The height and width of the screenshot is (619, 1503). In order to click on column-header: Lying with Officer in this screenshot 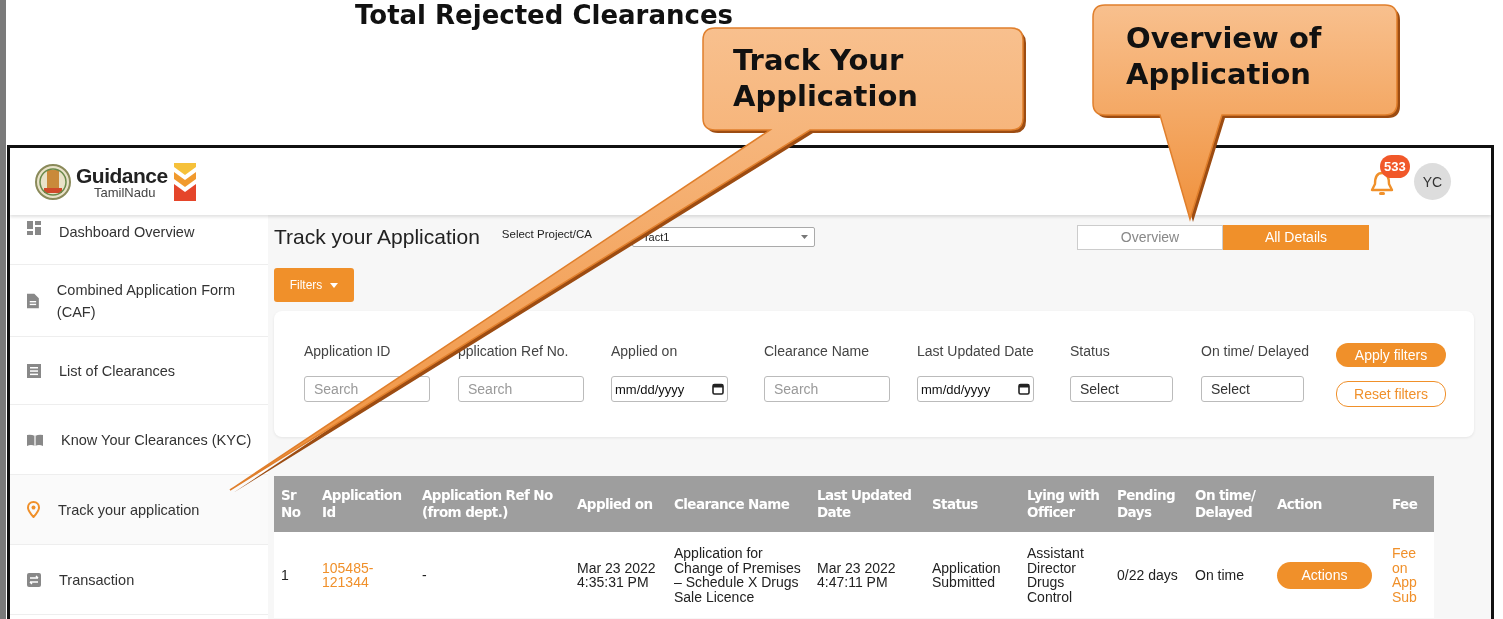, I will do `click(1065, 504)`.